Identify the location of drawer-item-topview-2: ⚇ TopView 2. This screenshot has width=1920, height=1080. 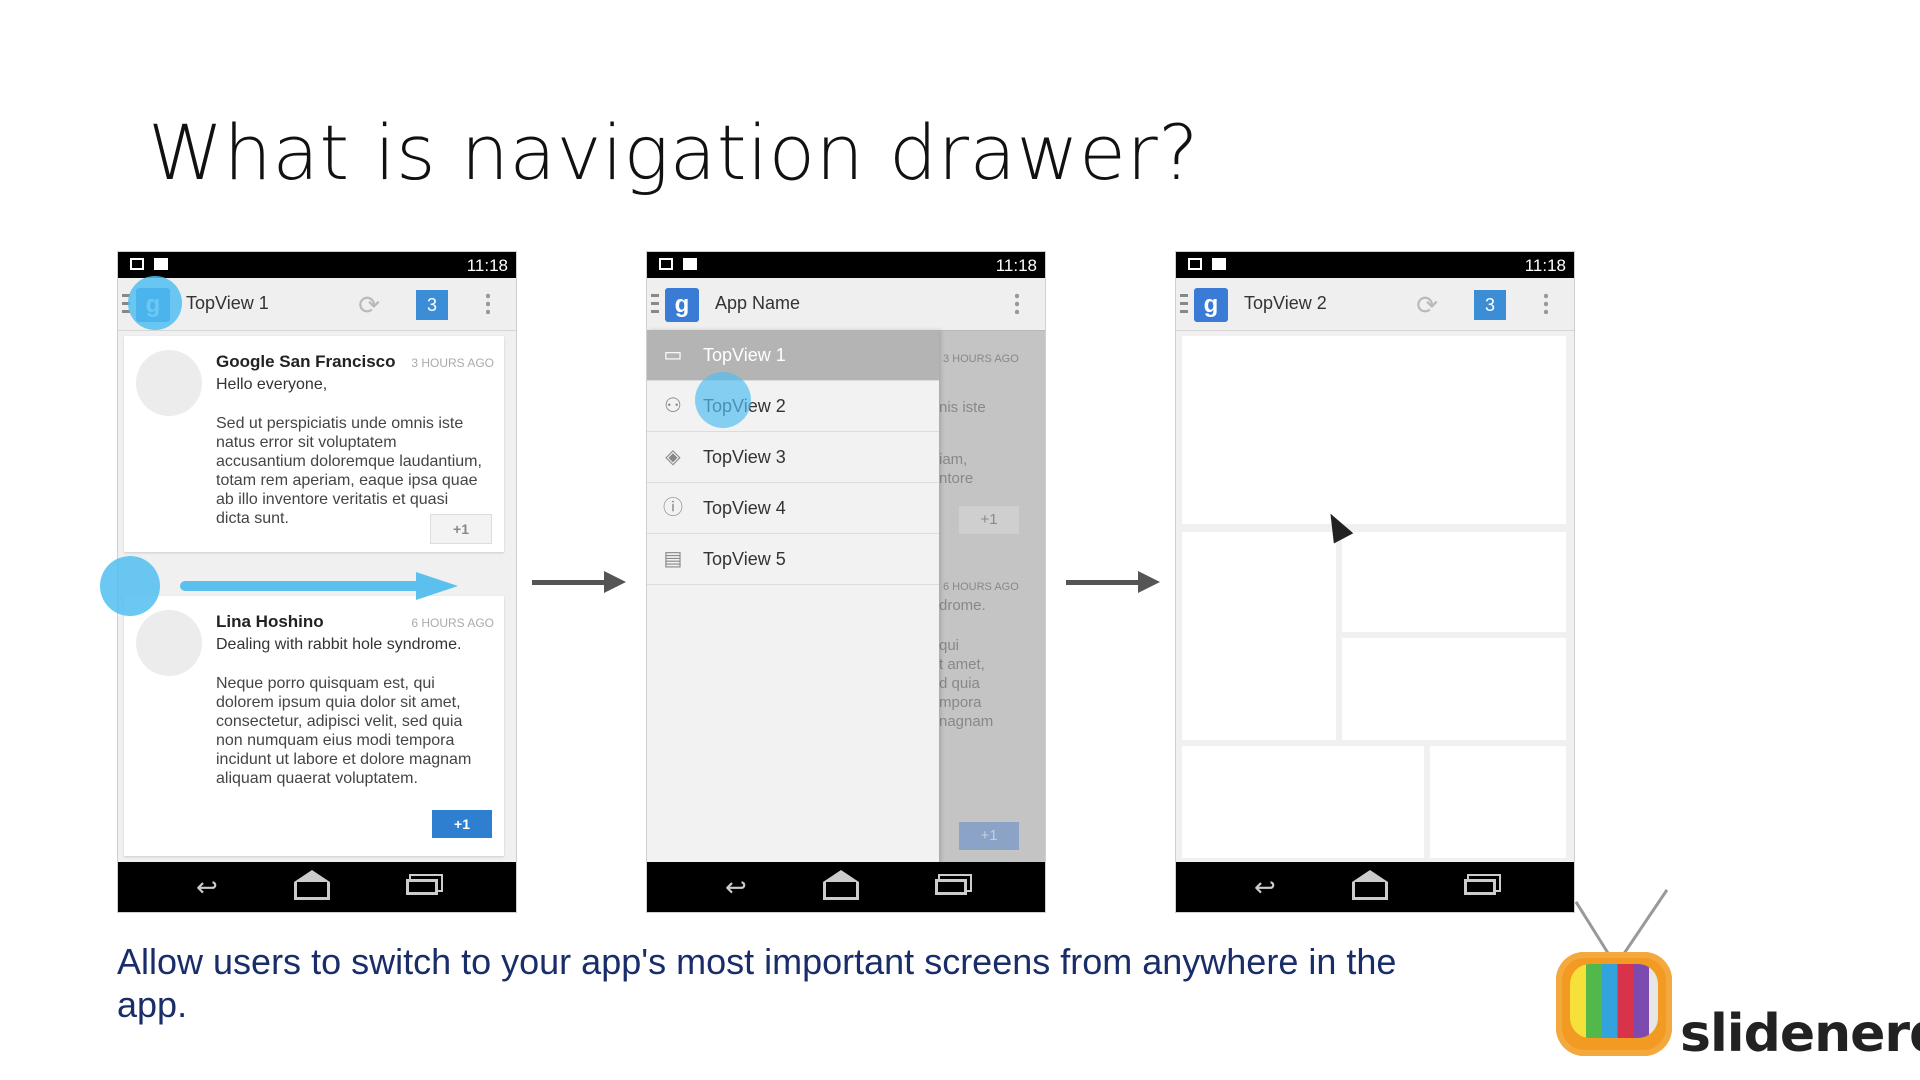
(793, 406).